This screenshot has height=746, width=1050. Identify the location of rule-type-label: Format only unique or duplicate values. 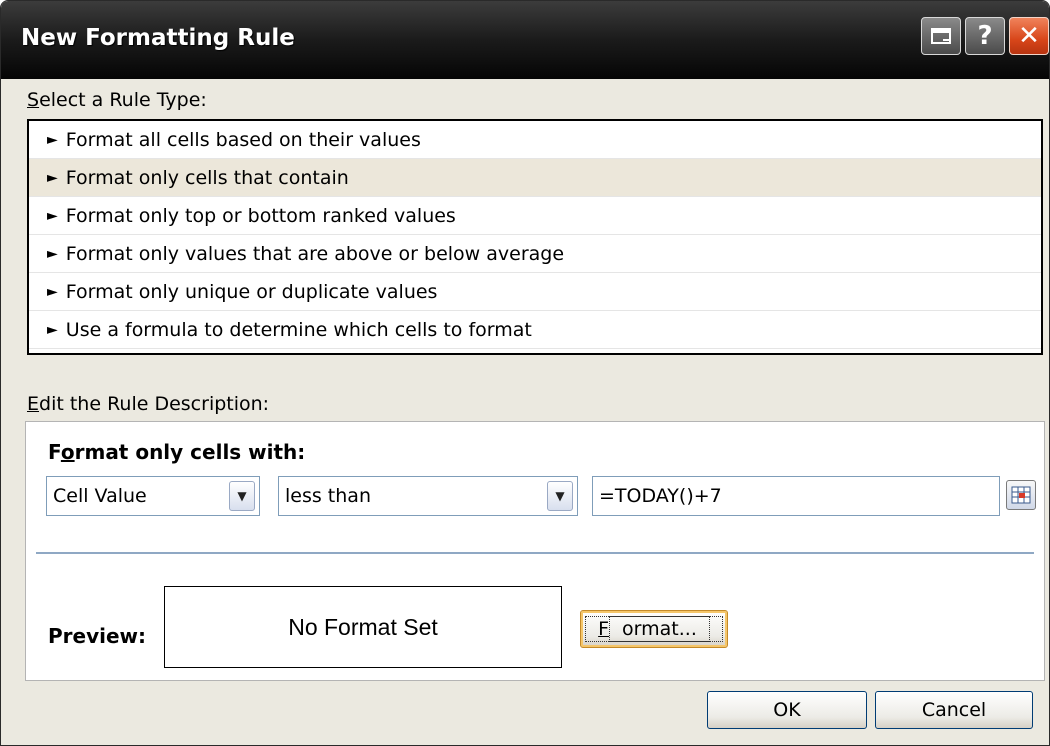
(251, 291).